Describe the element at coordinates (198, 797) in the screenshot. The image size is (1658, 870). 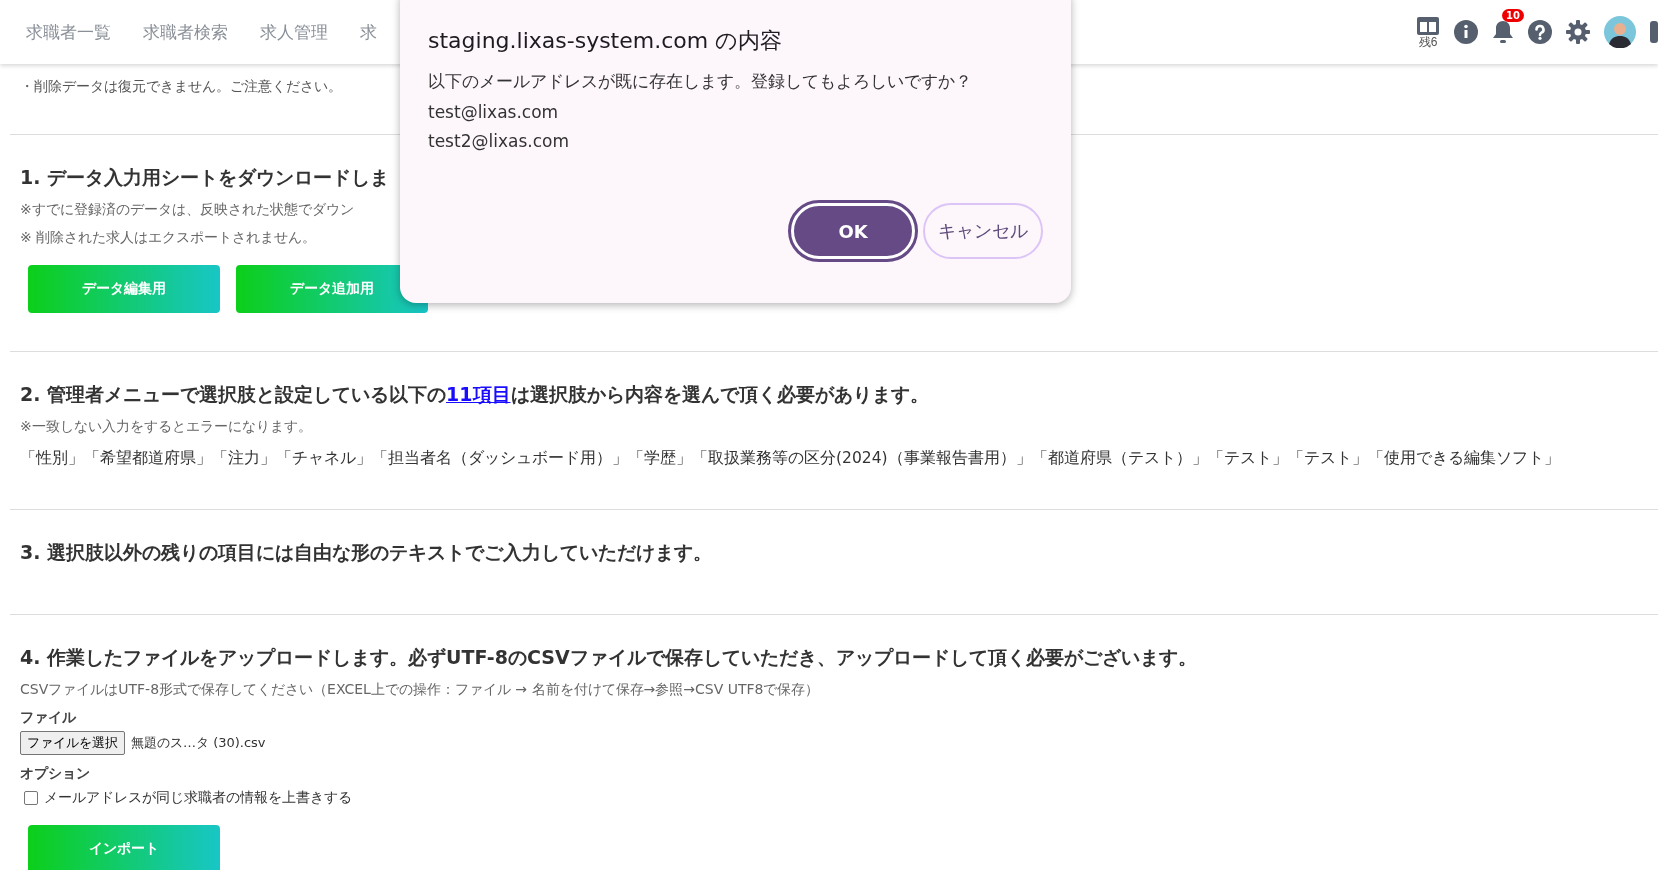
I see `checkbox-label: メールアドレスが同じ求職者の情報を上書きする` at that location.